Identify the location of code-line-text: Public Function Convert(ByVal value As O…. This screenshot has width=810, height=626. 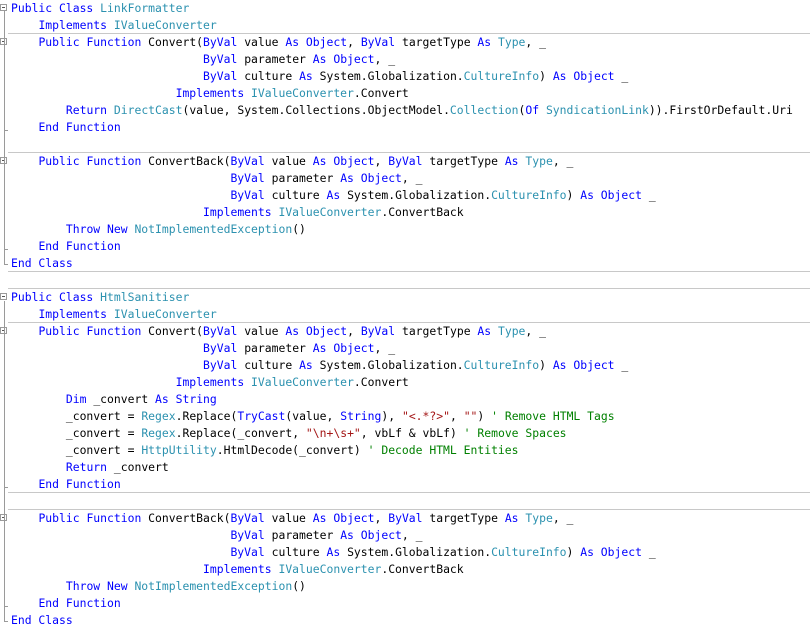
(278, 331).